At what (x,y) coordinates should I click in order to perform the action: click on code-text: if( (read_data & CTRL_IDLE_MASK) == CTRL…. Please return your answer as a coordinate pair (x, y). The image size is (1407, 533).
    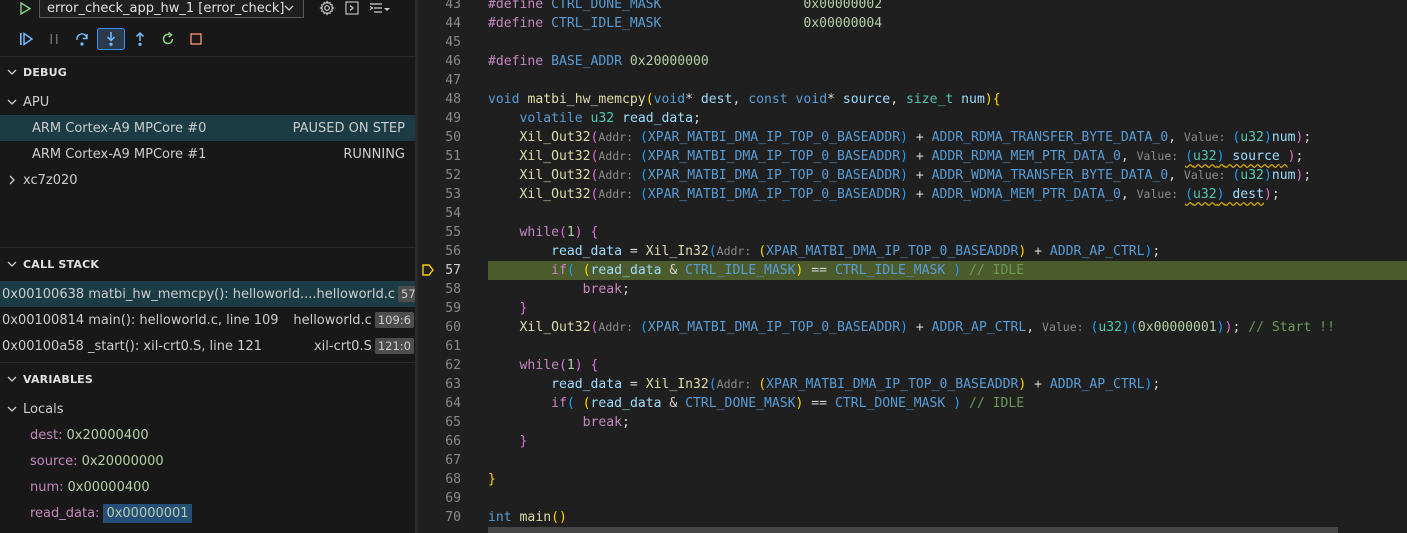
    Looking at the image, I should click on (788, 270).